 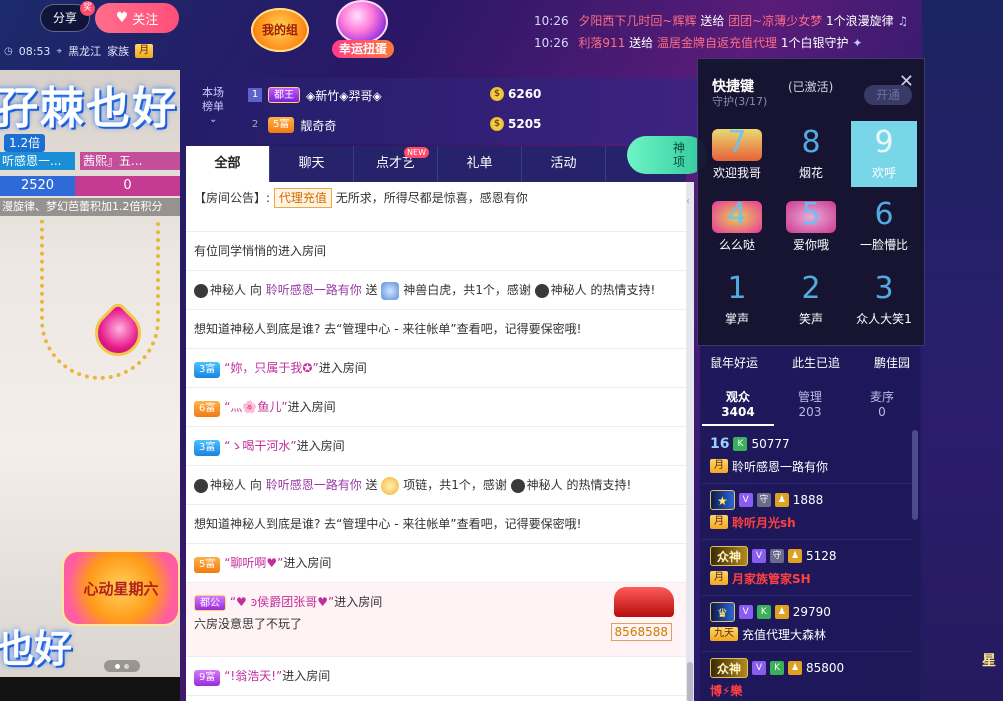 What do you see at coordinates (396, 164) in the screenshot?
I see `tab-talent: 点才艺 NEW` at bounding box center [396, 164].